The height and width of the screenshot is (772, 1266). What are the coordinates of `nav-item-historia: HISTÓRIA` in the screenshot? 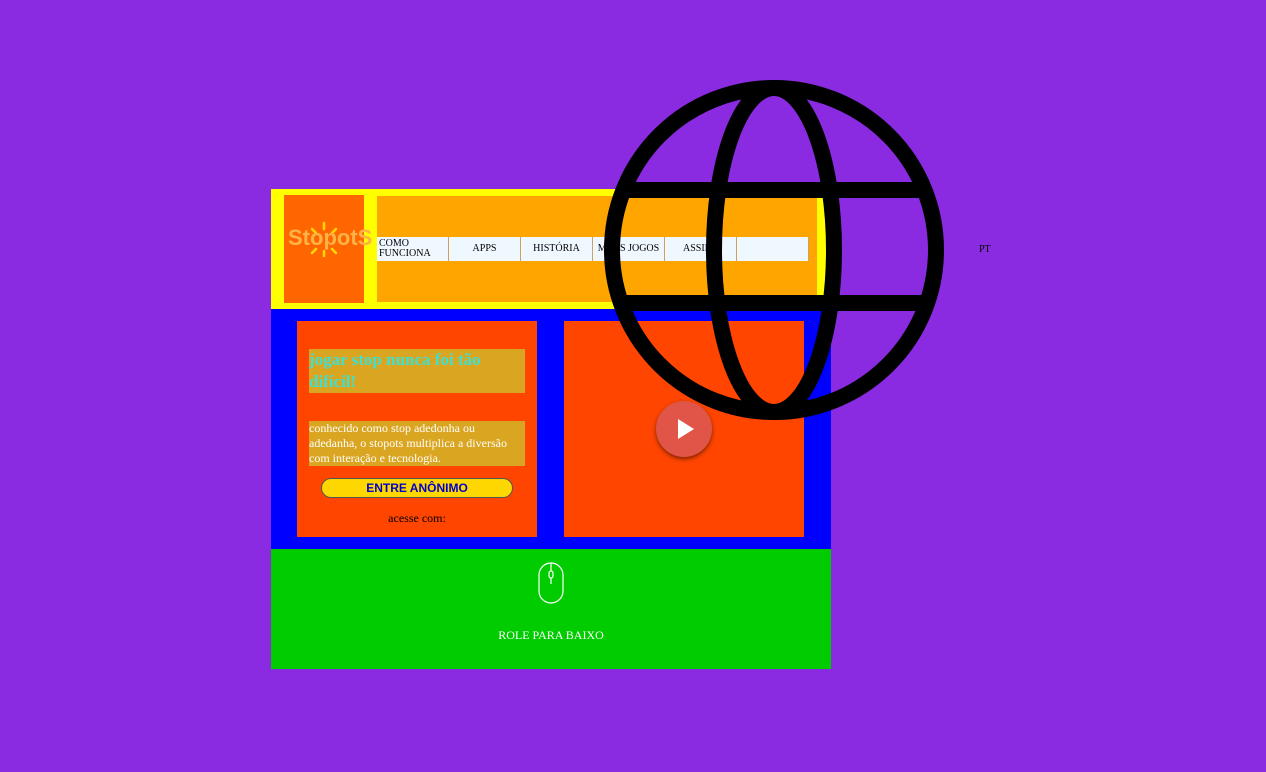 It's located at (557, 249).